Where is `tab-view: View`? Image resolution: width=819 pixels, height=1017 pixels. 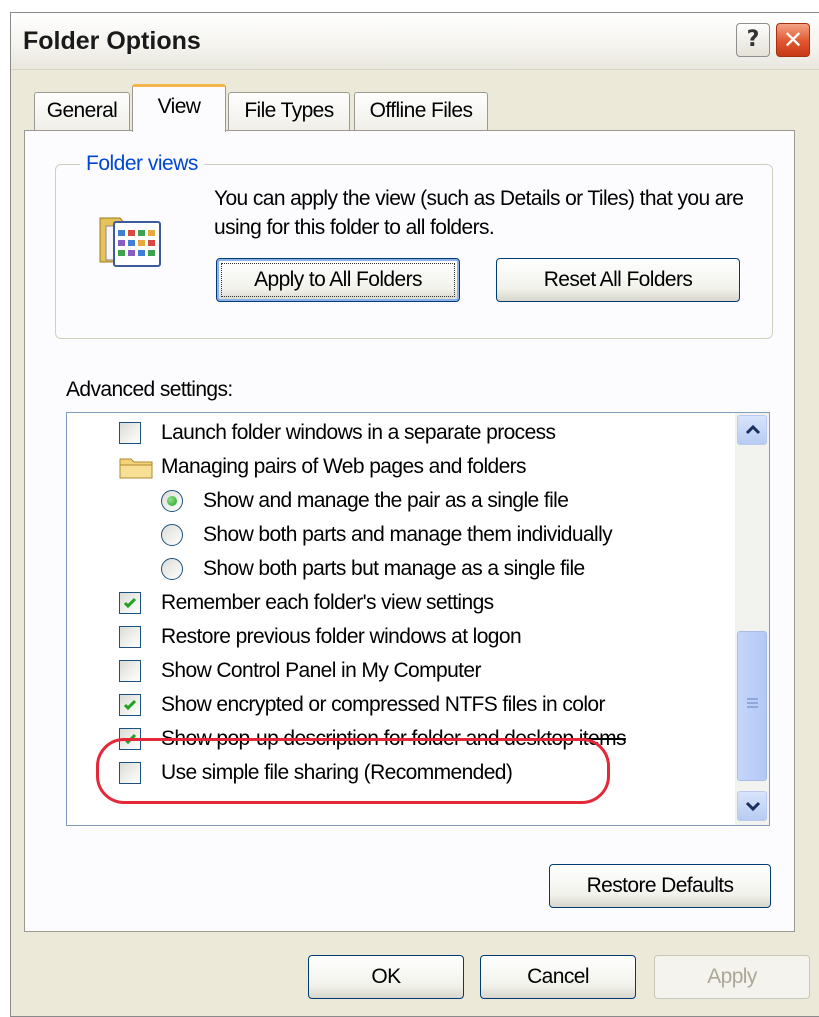
tab-view: View is located at coordinates (179, 108).